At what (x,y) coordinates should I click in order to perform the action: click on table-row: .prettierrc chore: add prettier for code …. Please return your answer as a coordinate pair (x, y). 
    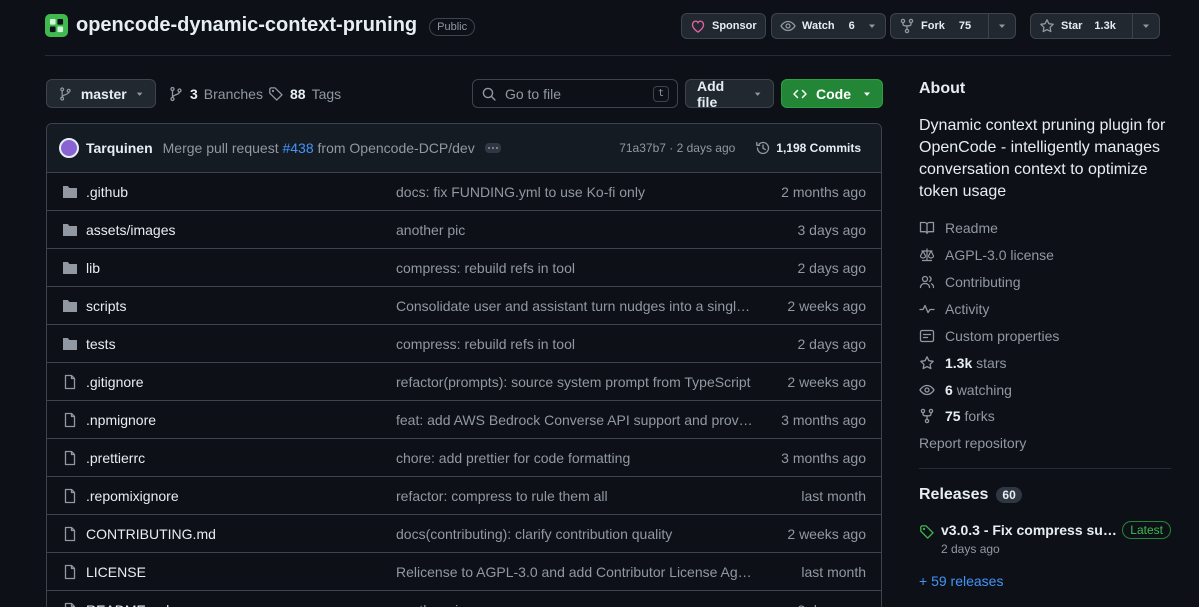
    Looking at the image, I should click on (464, 458).